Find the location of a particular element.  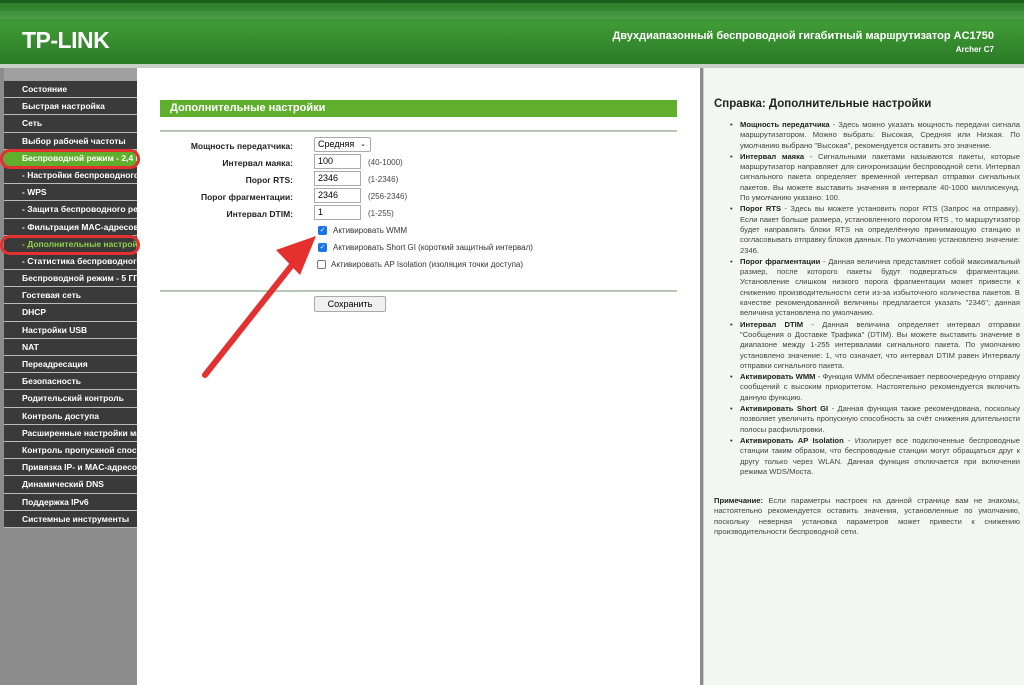

help-term: Мощность передатчика is located at coordinates (785, 124).